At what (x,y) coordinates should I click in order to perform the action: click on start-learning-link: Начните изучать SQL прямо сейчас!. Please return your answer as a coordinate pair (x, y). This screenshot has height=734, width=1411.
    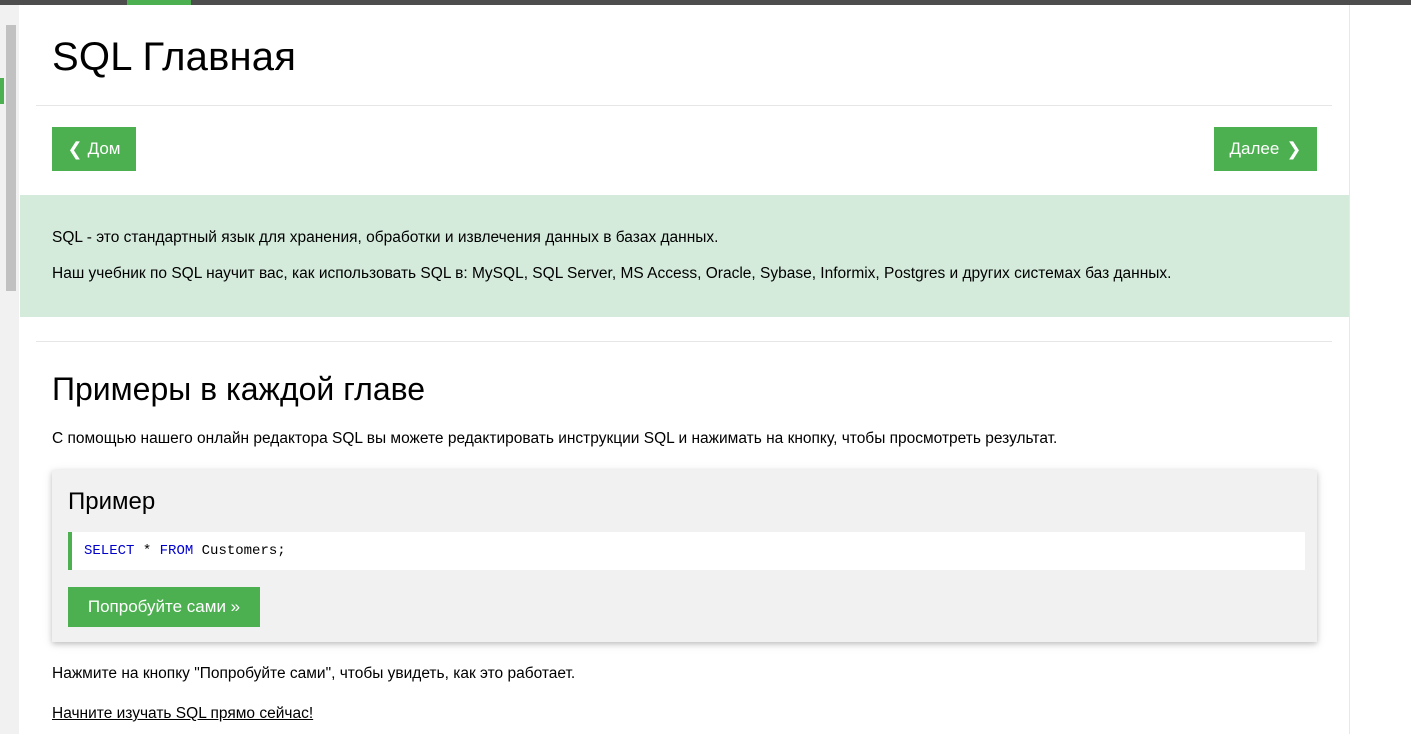
    Looking at the image, I should click on (182, 714).